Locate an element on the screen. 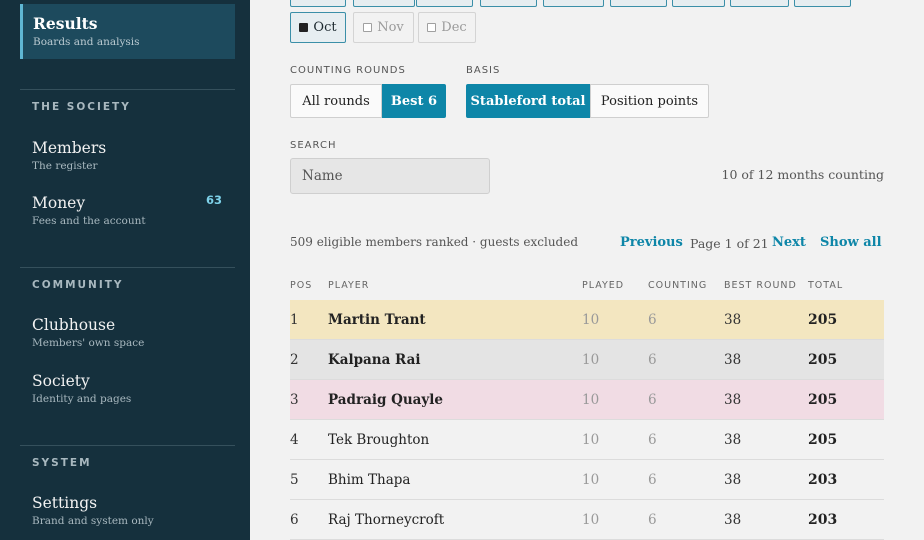 The height and width of the screenshot is (540, 924). option-all-rounds: All rounds is located at coordinates (336, 101).